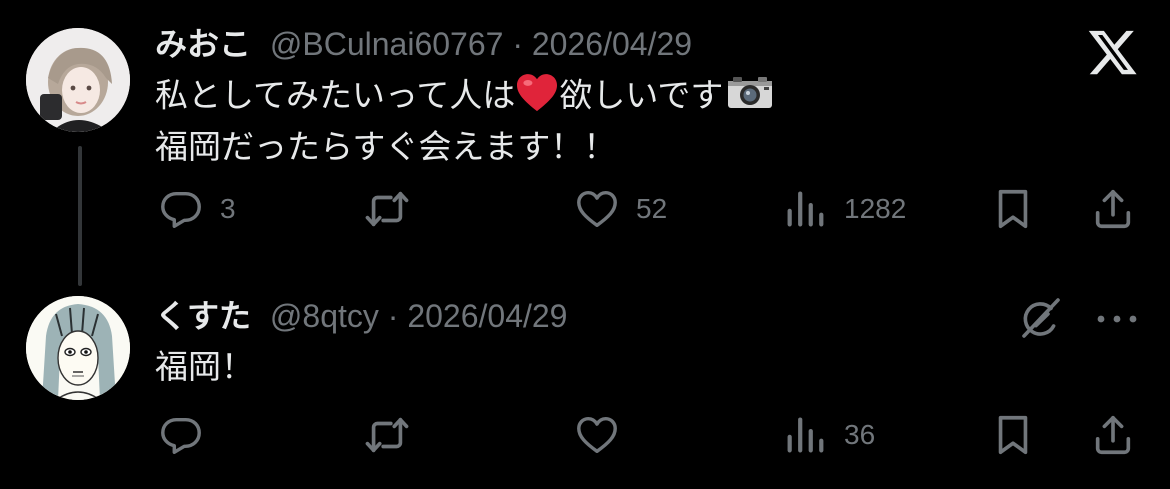 This screenshot has width=1170, height=489. What do you see at coordinates (652, 208) in the screenshot?
I see `like-count: 52` at bounding box center [652, 208].